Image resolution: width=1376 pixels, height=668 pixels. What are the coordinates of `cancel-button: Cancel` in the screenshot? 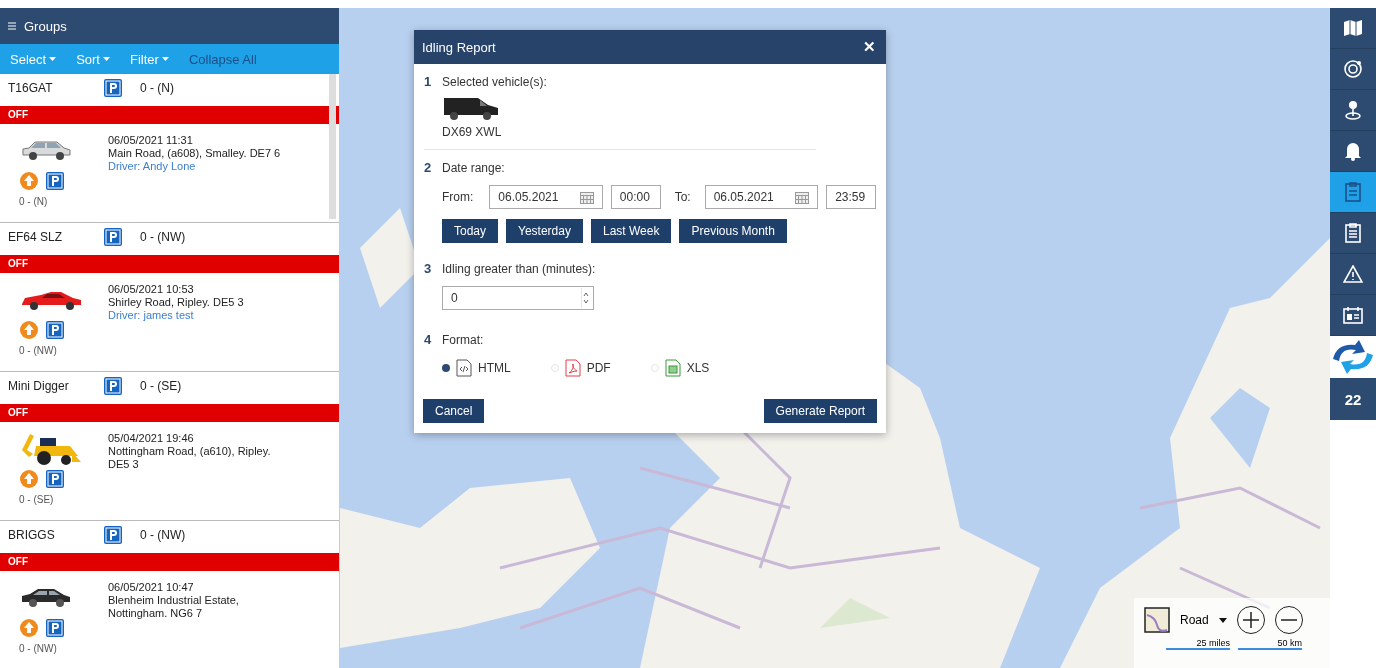 It's located at (454, 411).